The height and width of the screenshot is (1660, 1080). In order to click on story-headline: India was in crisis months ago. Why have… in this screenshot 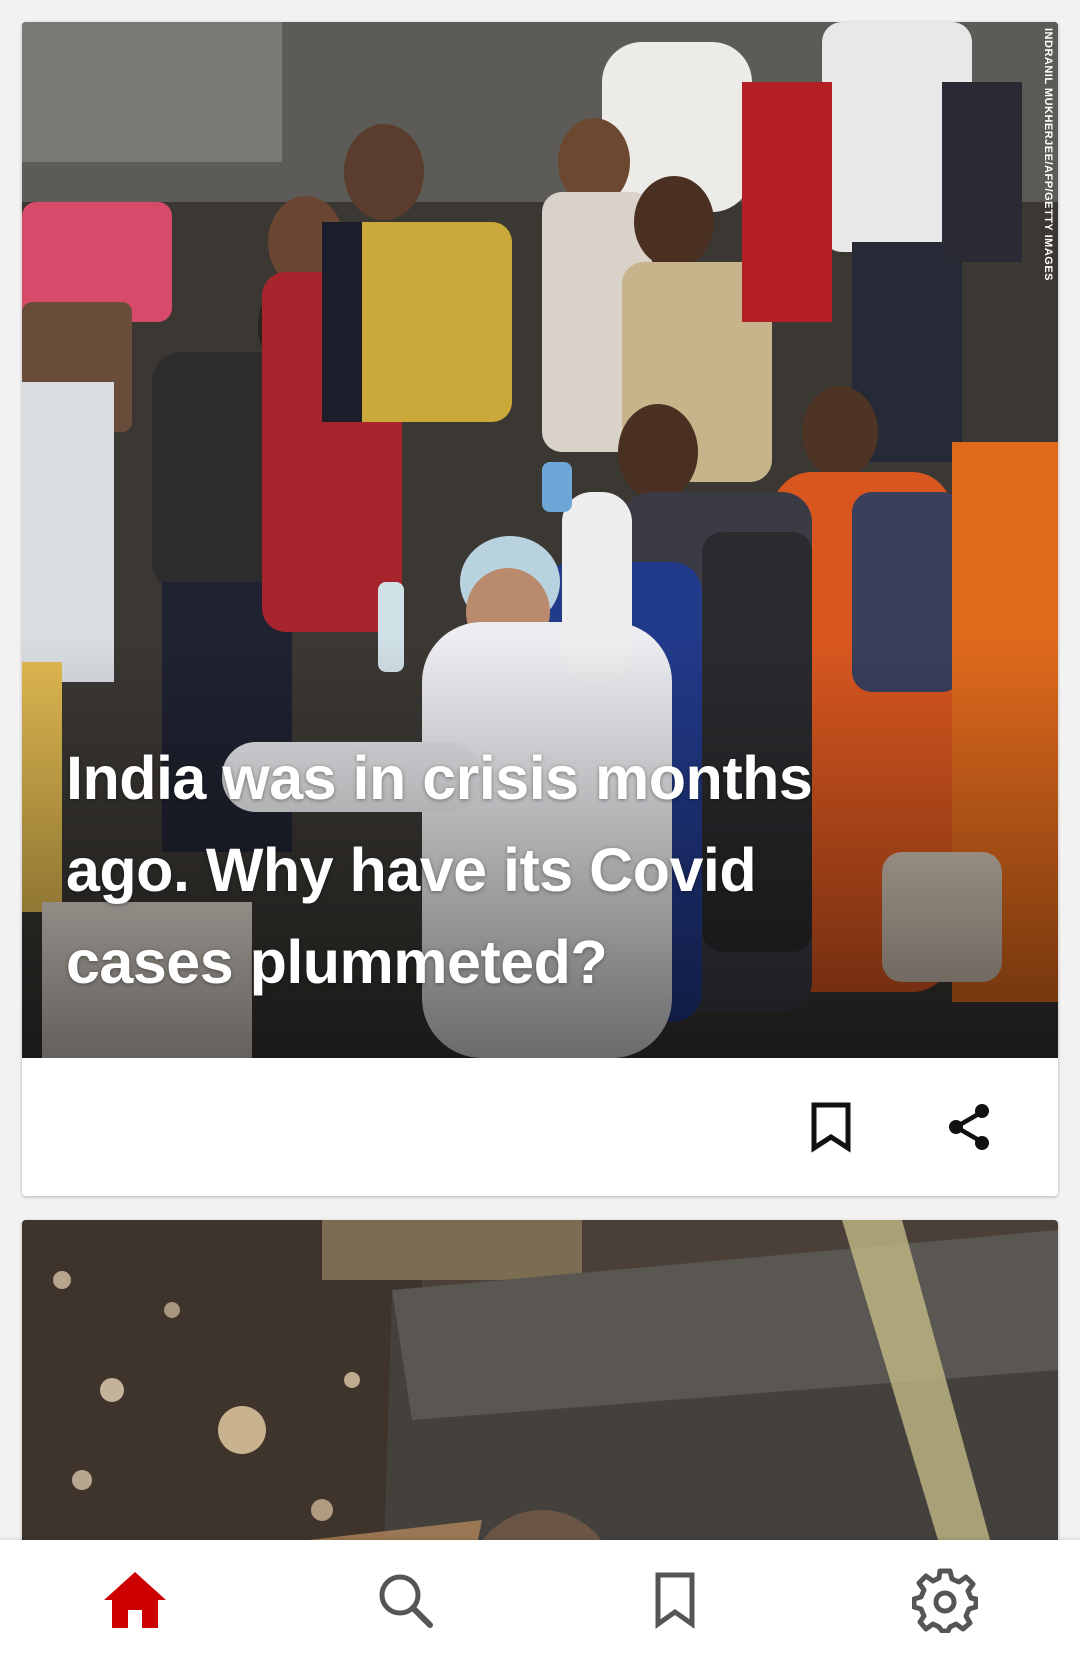, I will do `click(502, 870)`.